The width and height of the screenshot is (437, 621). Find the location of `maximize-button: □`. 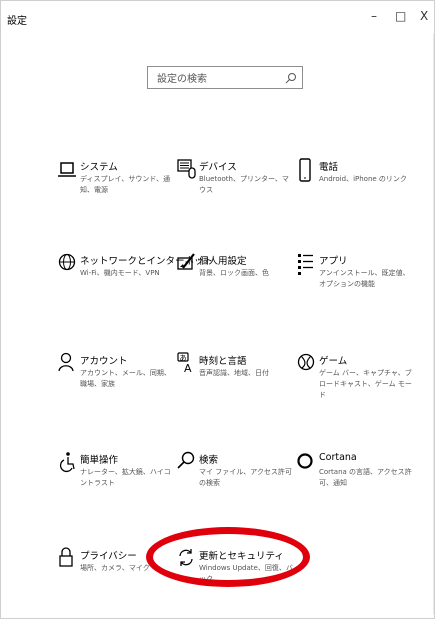

maximize-button: □ is located at coordinates (400, 16).